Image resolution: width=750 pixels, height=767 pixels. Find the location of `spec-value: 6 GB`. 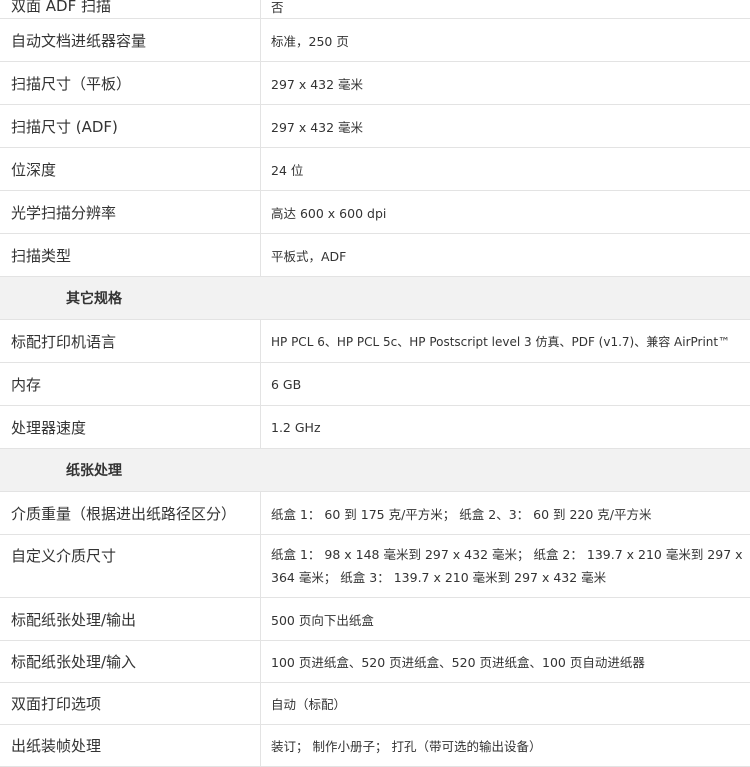

spec-value: 6 GB is located at coordinates (286, 384).